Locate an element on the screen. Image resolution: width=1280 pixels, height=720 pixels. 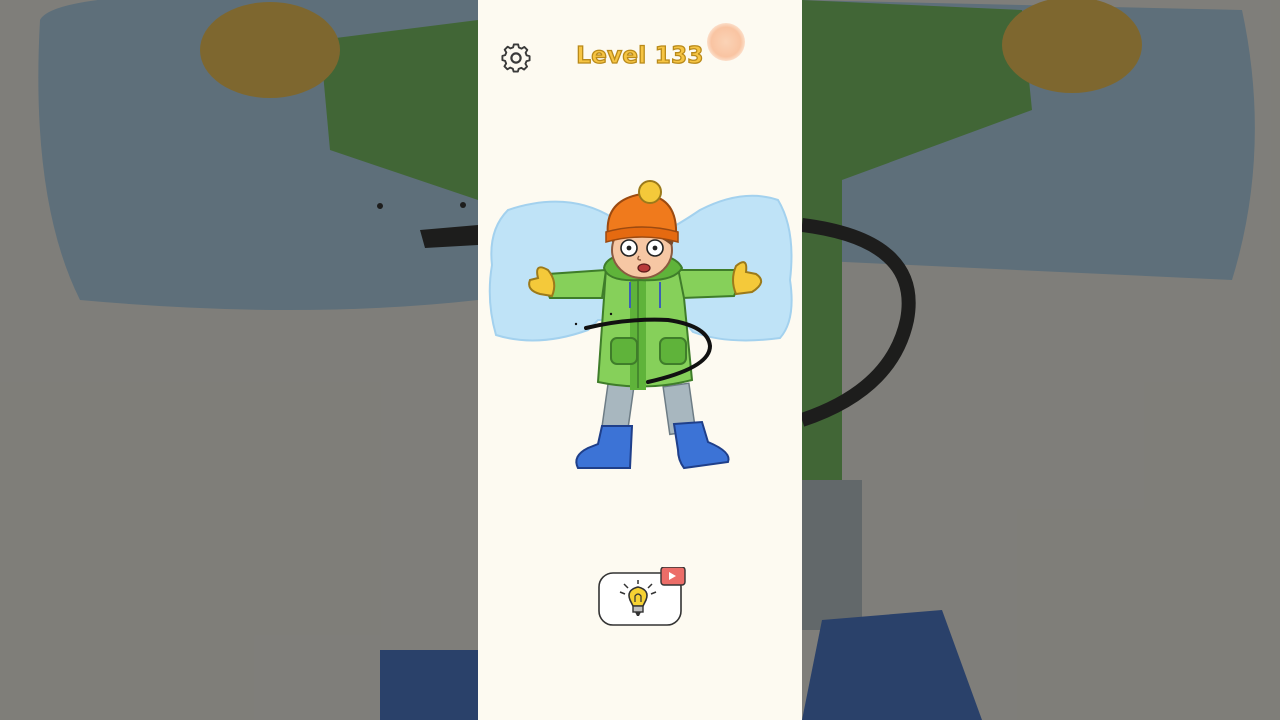
right-boot is located at coordinates (701, 445).